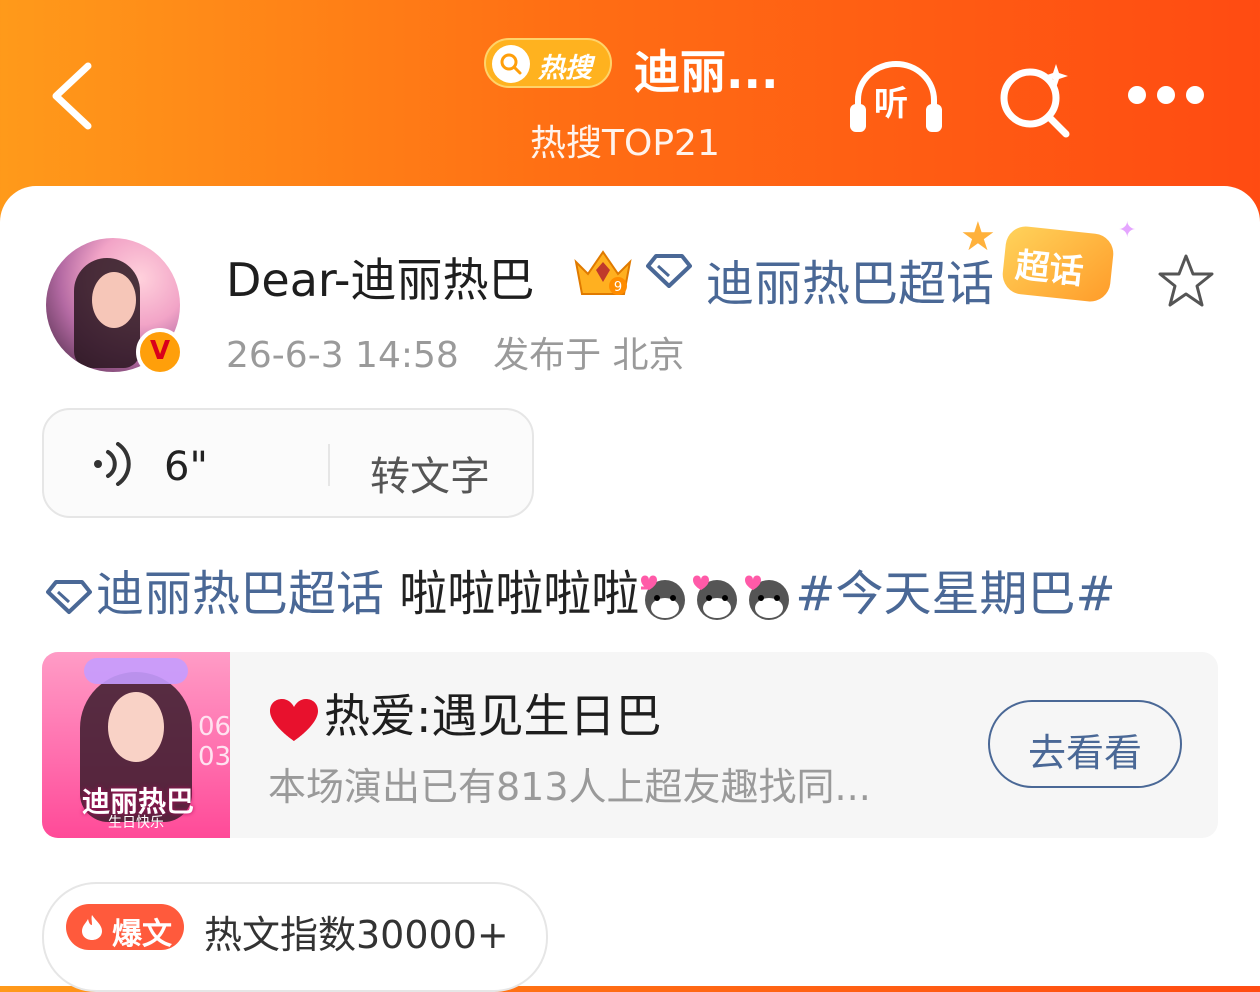  Describe the element at coordinates (1084, 753) in the screenshot. I see `go-see-button-label: 去看看` at that location.